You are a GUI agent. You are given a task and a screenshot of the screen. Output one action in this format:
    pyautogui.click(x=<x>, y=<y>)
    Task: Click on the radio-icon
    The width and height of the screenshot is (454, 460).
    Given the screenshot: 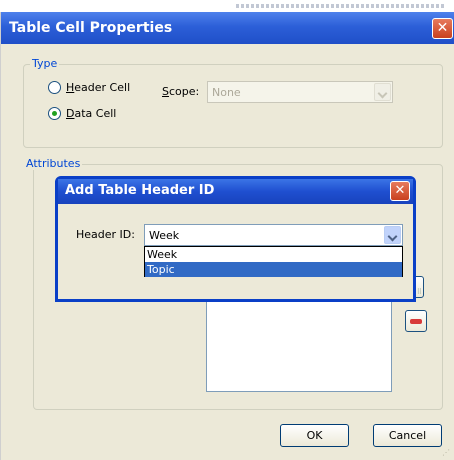 What is the action you would take?
    pyautogui.click(x=54, y=87)
    